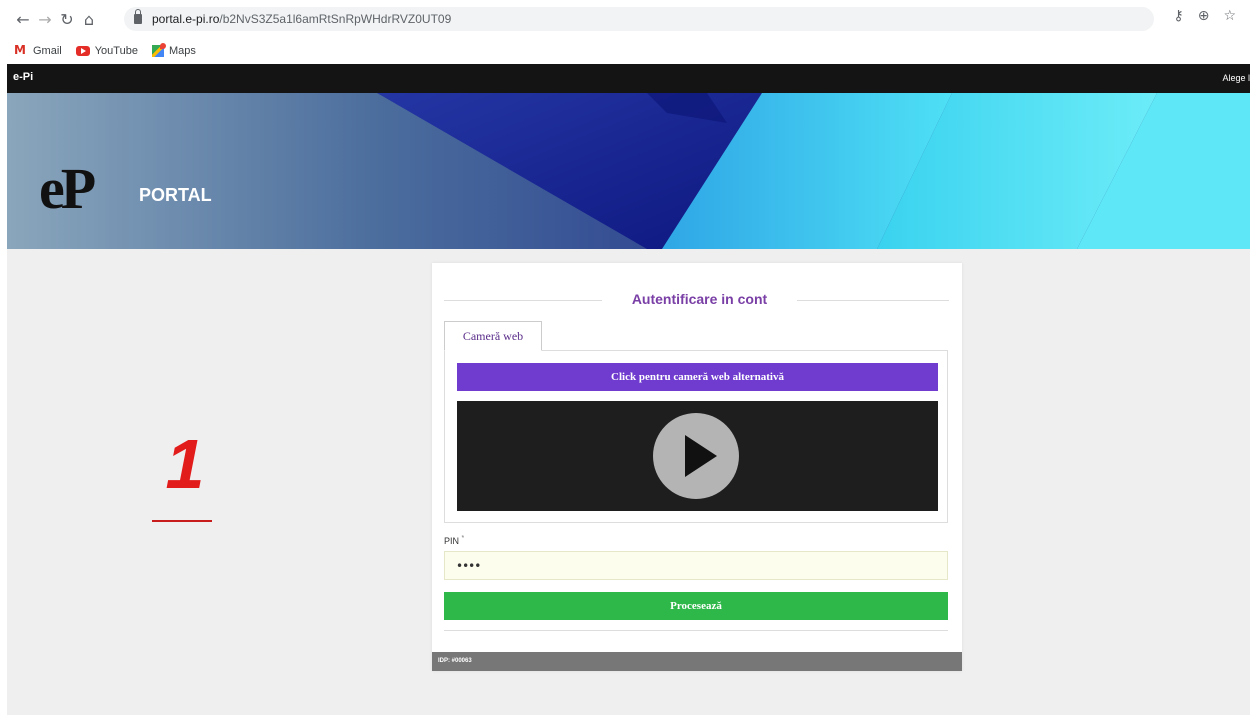 Image resolution: width=1250 pixels, height=715 pixels. What do you see at coordinates (186, 19) in the screenshot?
I see `url-host: portal.e-pi.ro` at bounding box center [186, 19].